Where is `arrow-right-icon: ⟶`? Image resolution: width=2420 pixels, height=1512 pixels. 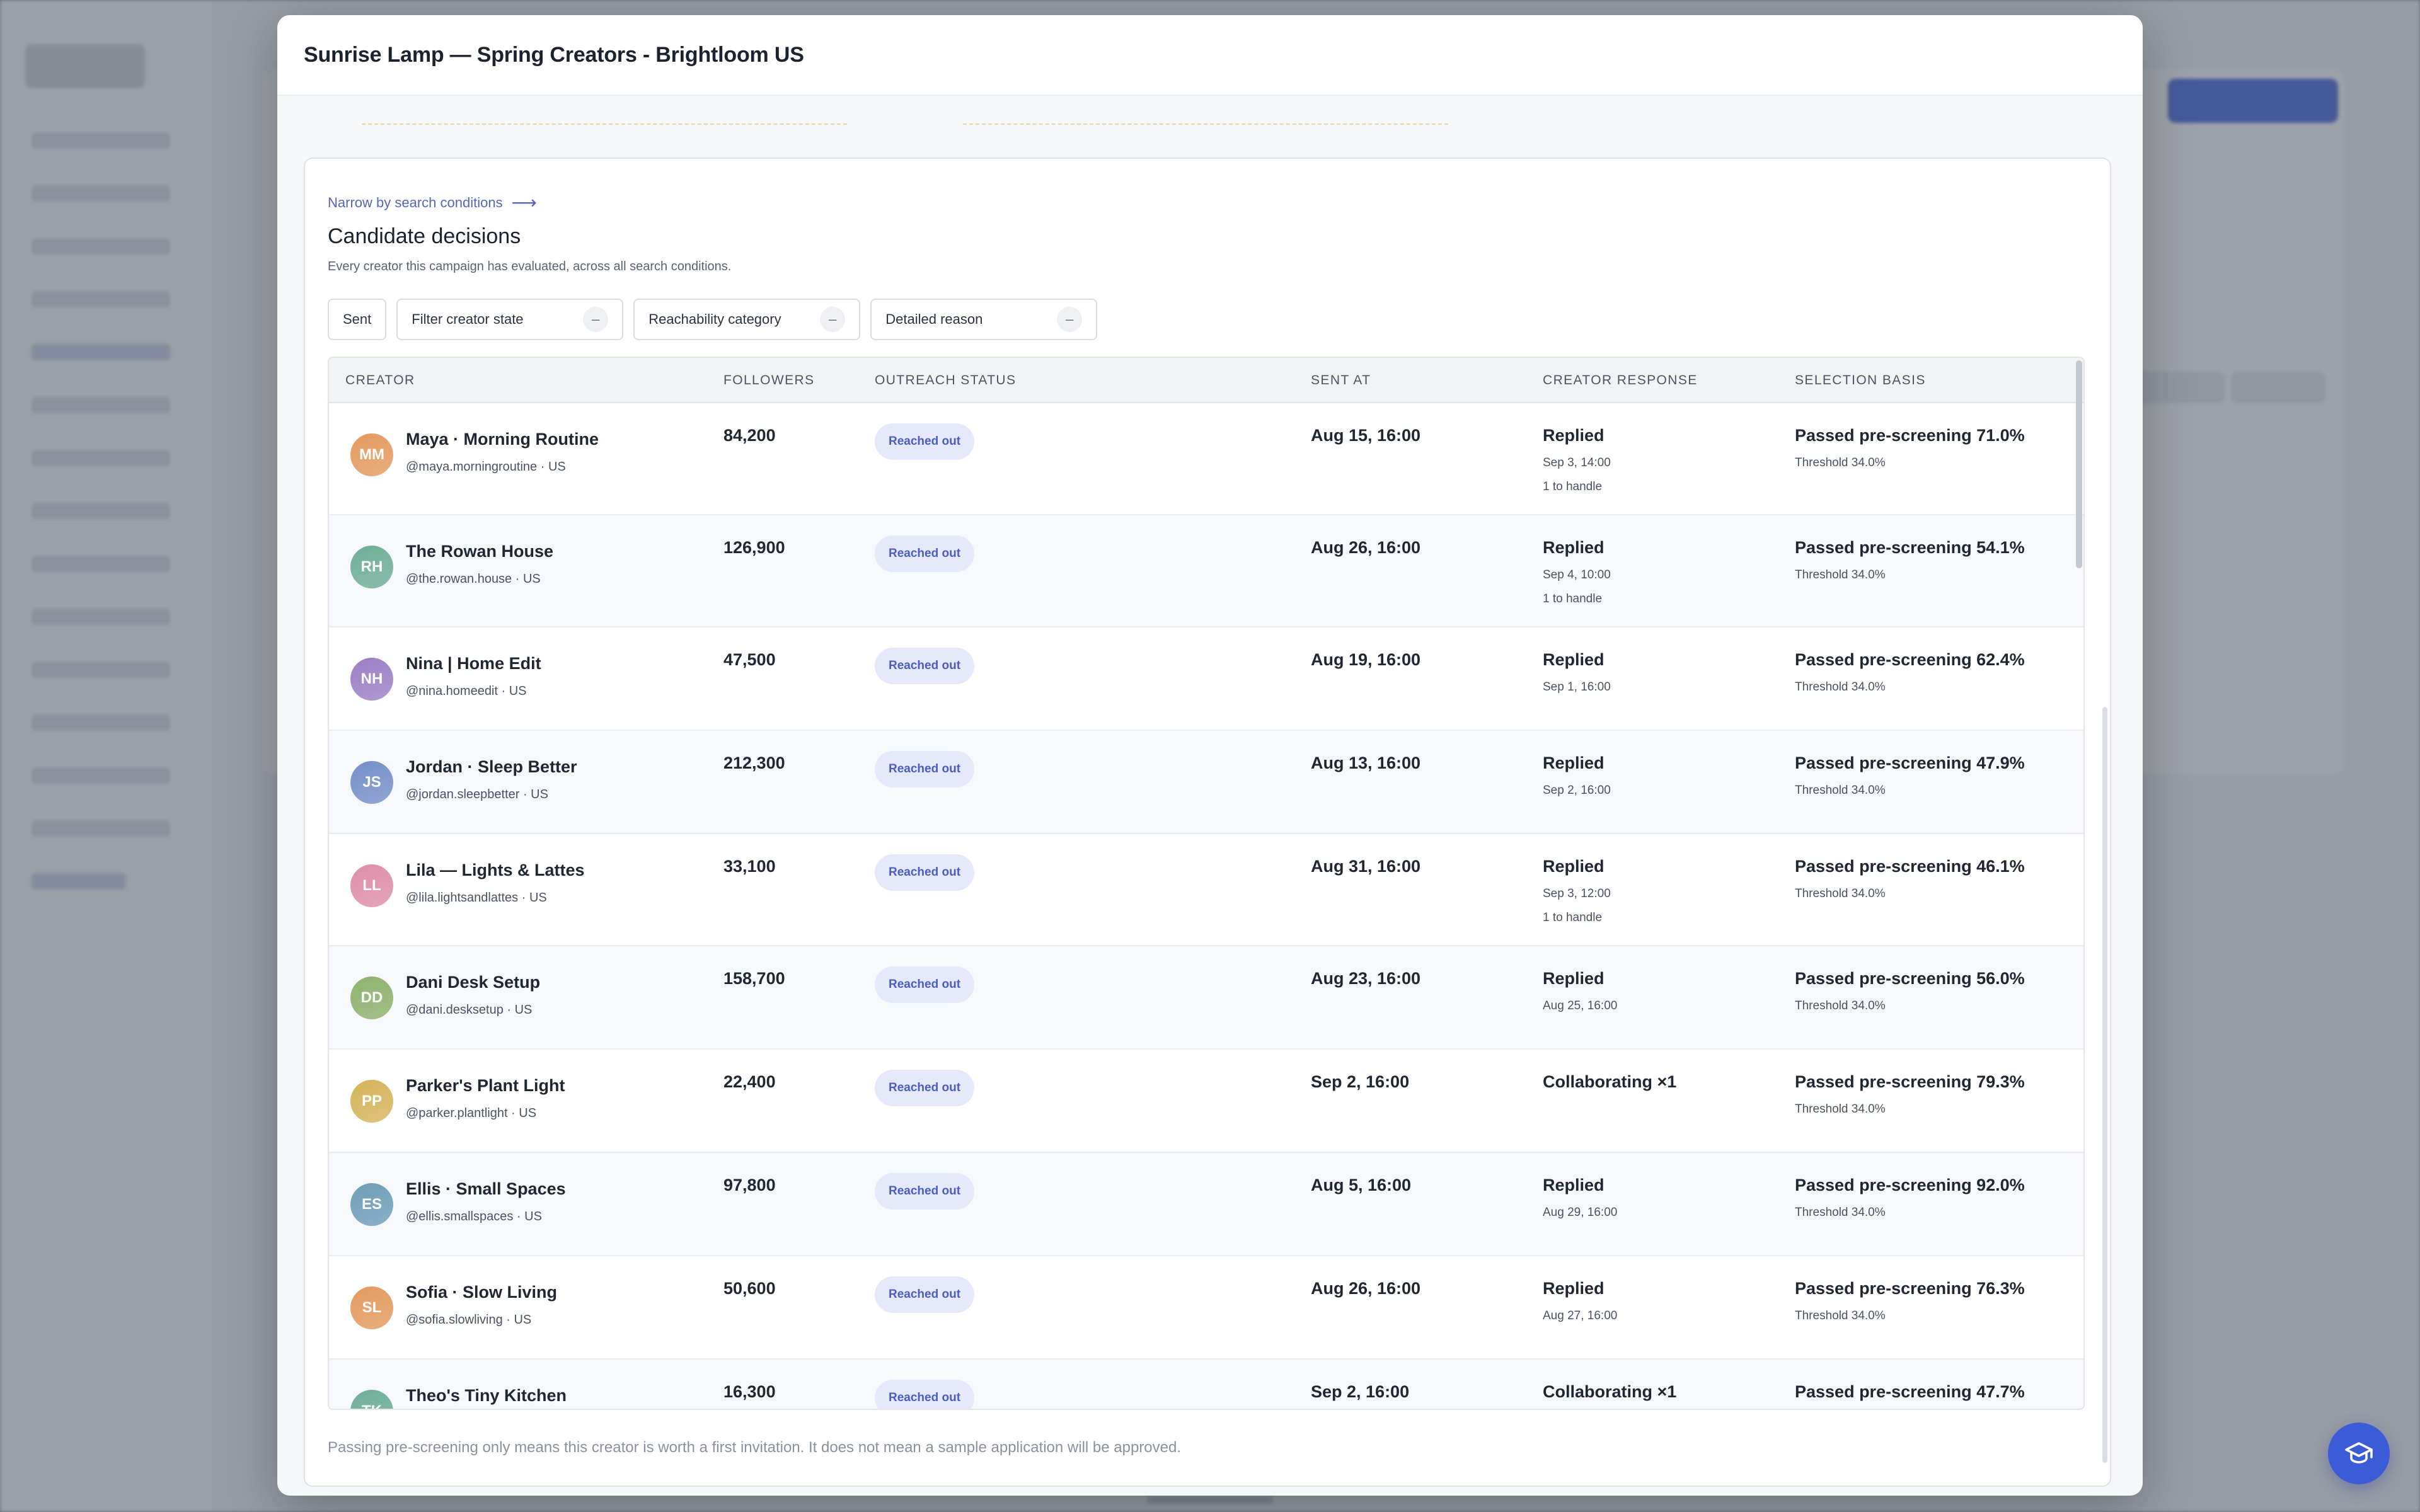 arrow-right-icon: ⟶ is located at coordinates (524, 202).